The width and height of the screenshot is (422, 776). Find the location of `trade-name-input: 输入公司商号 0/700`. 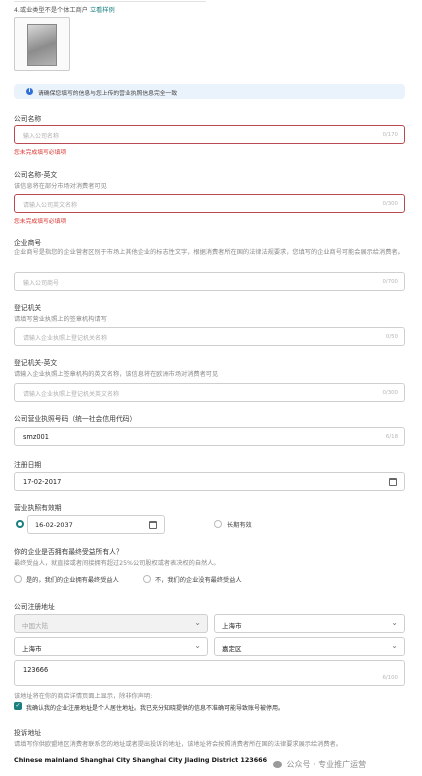

trade-name-input: 输入公司商号 0/700 is located at coordinates (209, 281).